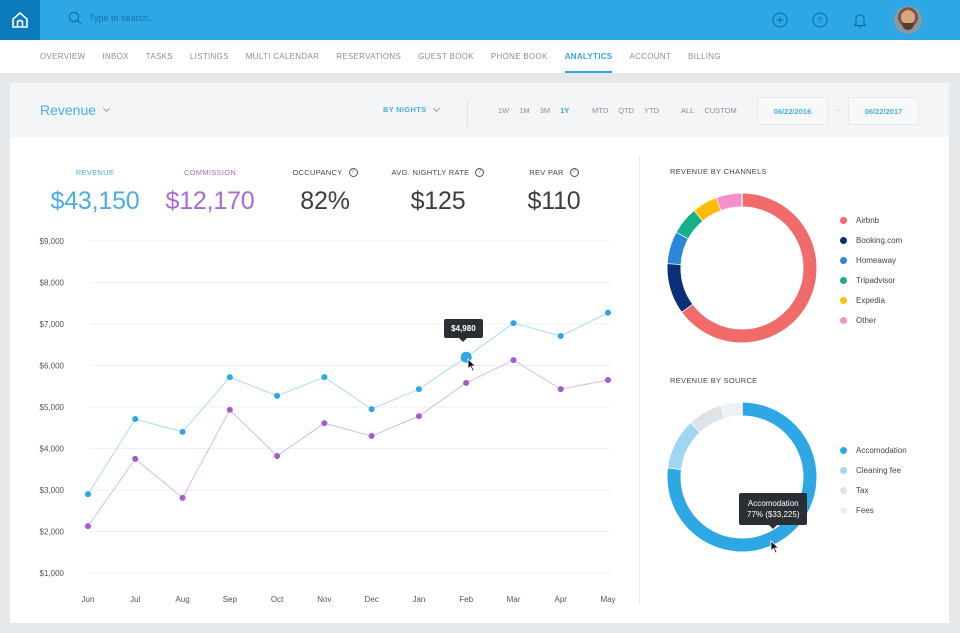  Describe the element at coordinates (463, 331) in the screenshot. I see `point-tooltip: $4,980` at that location.